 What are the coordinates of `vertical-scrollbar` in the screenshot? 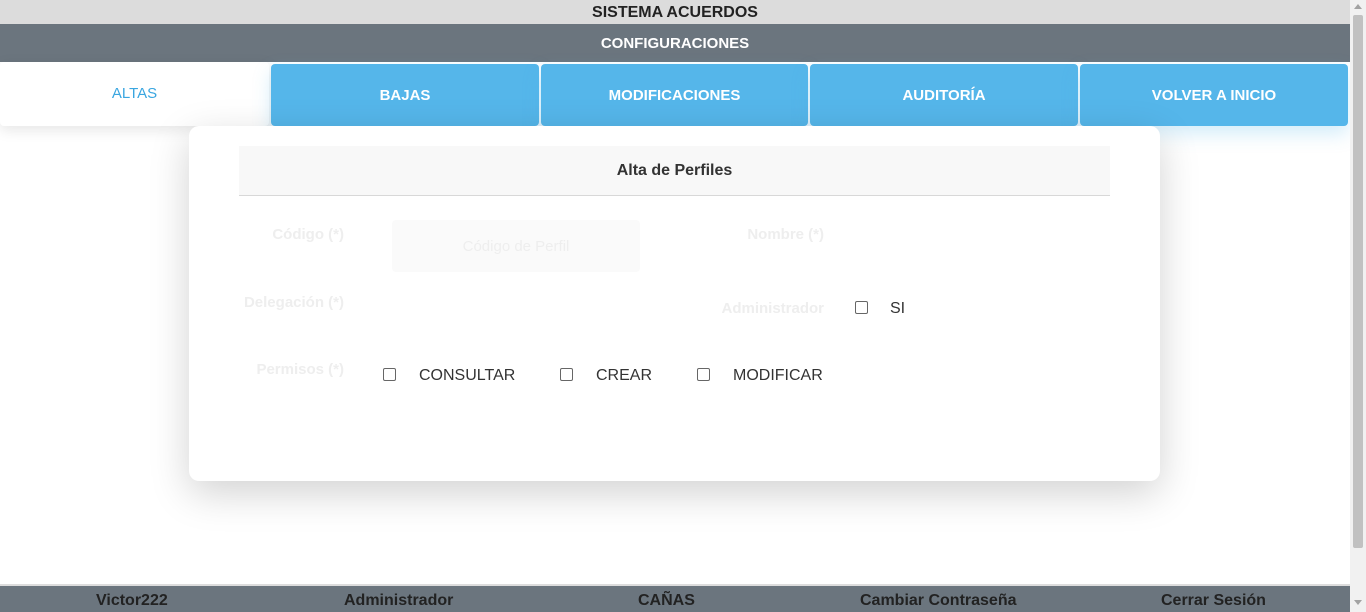 It's located at (1358, 306).